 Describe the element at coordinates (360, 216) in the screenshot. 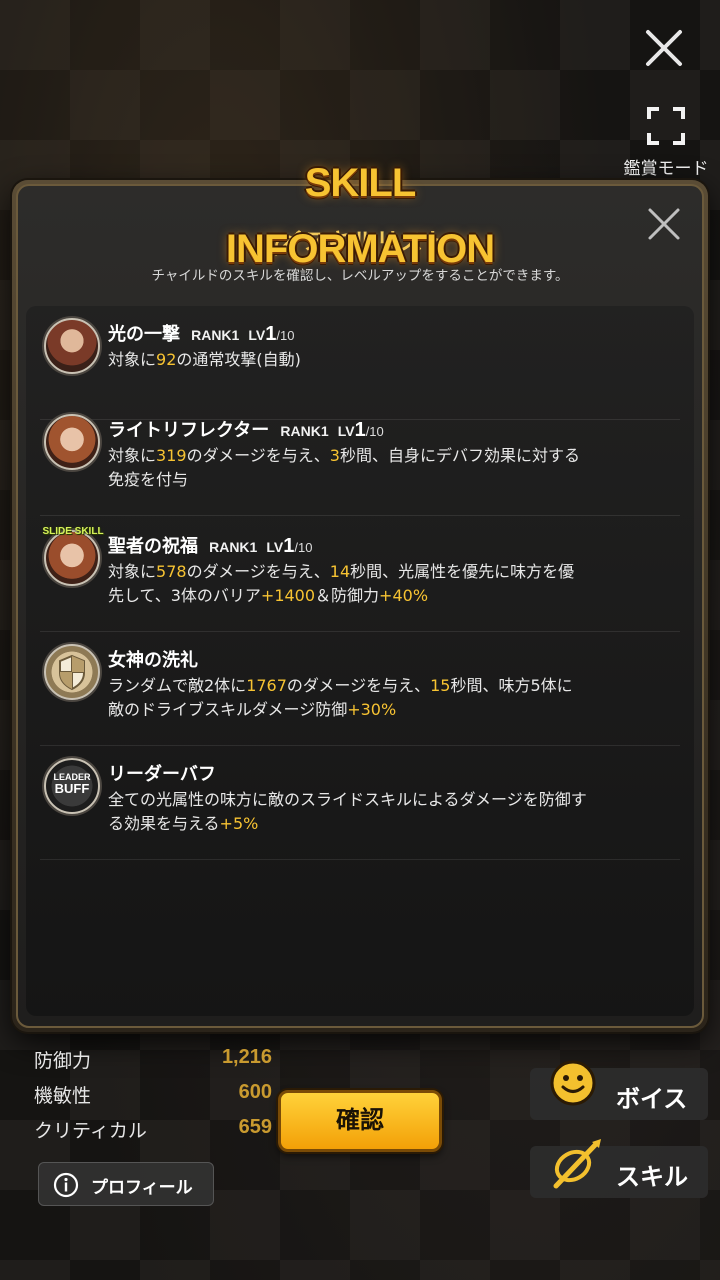

I see `banner-text: SKILL INFORMATION` at that location.